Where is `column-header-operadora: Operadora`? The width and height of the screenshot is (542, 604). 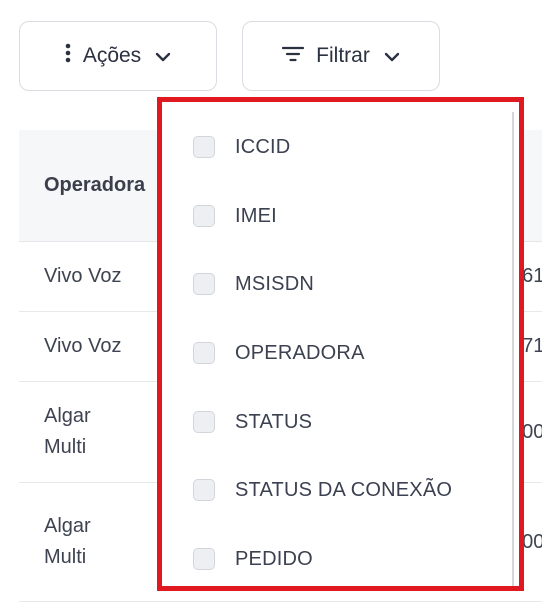 column-header-operadora: Operadora is located at coordinates (94, 185).